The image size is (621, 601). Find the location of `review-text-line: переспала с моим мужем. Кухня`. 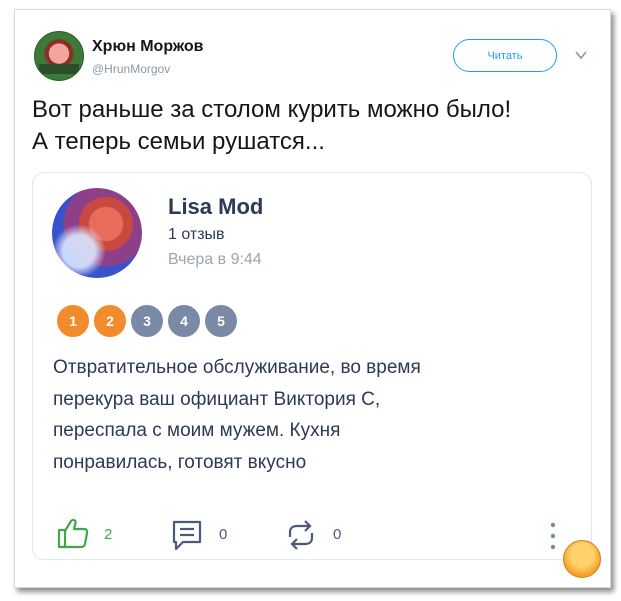

review-text-line: переспала с моим мужем. Кухня is located at coordinates (197, 430).